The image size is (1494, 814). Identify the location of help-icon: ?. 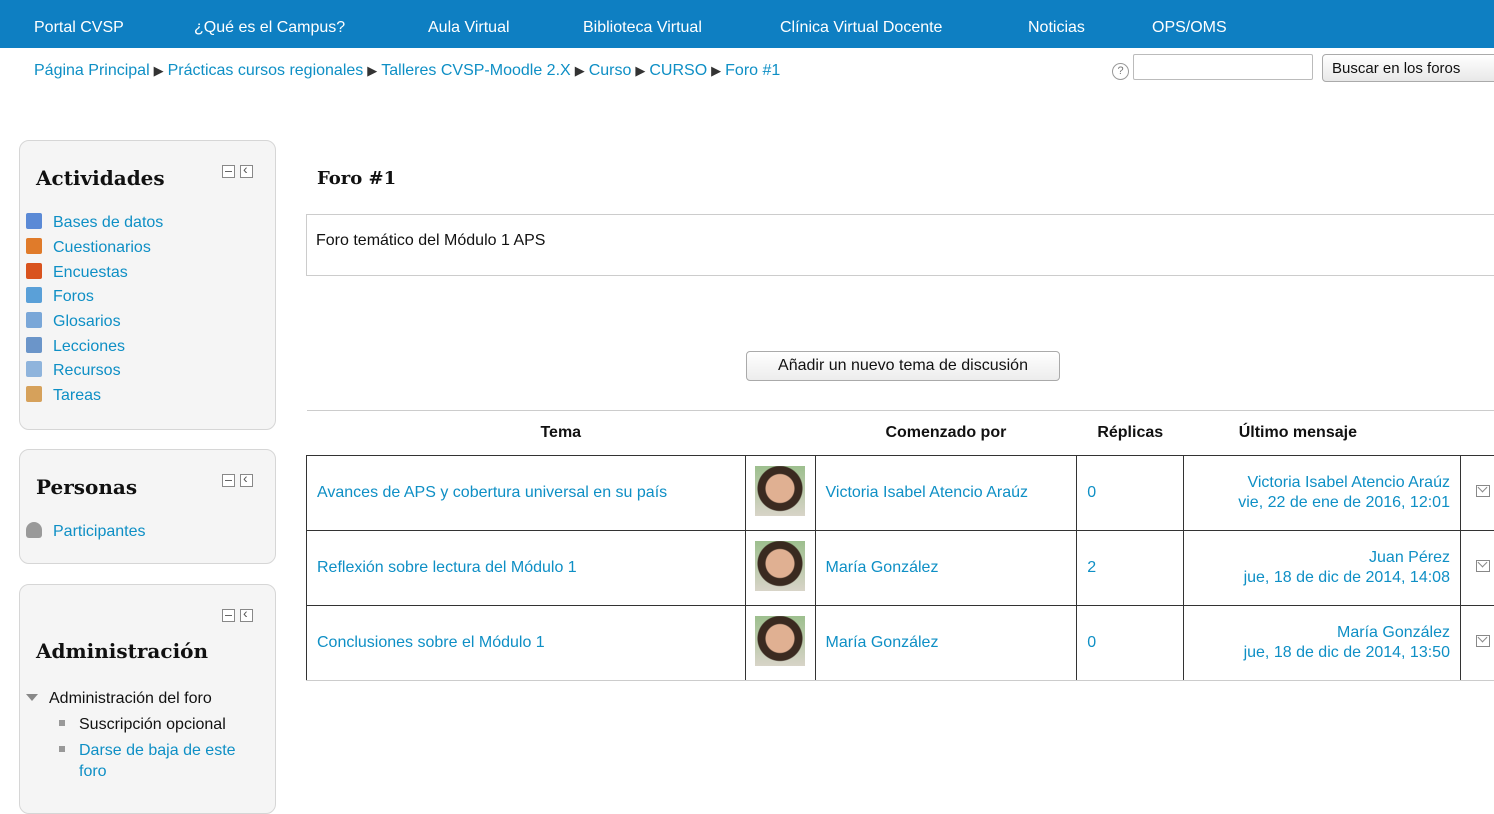
(1120, 71).